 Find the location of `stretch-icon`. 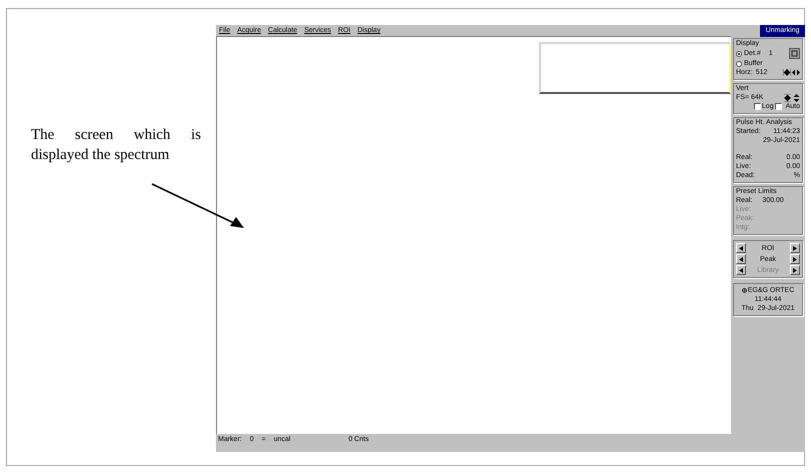

stretch-icon is located at coordinates (796, 98).